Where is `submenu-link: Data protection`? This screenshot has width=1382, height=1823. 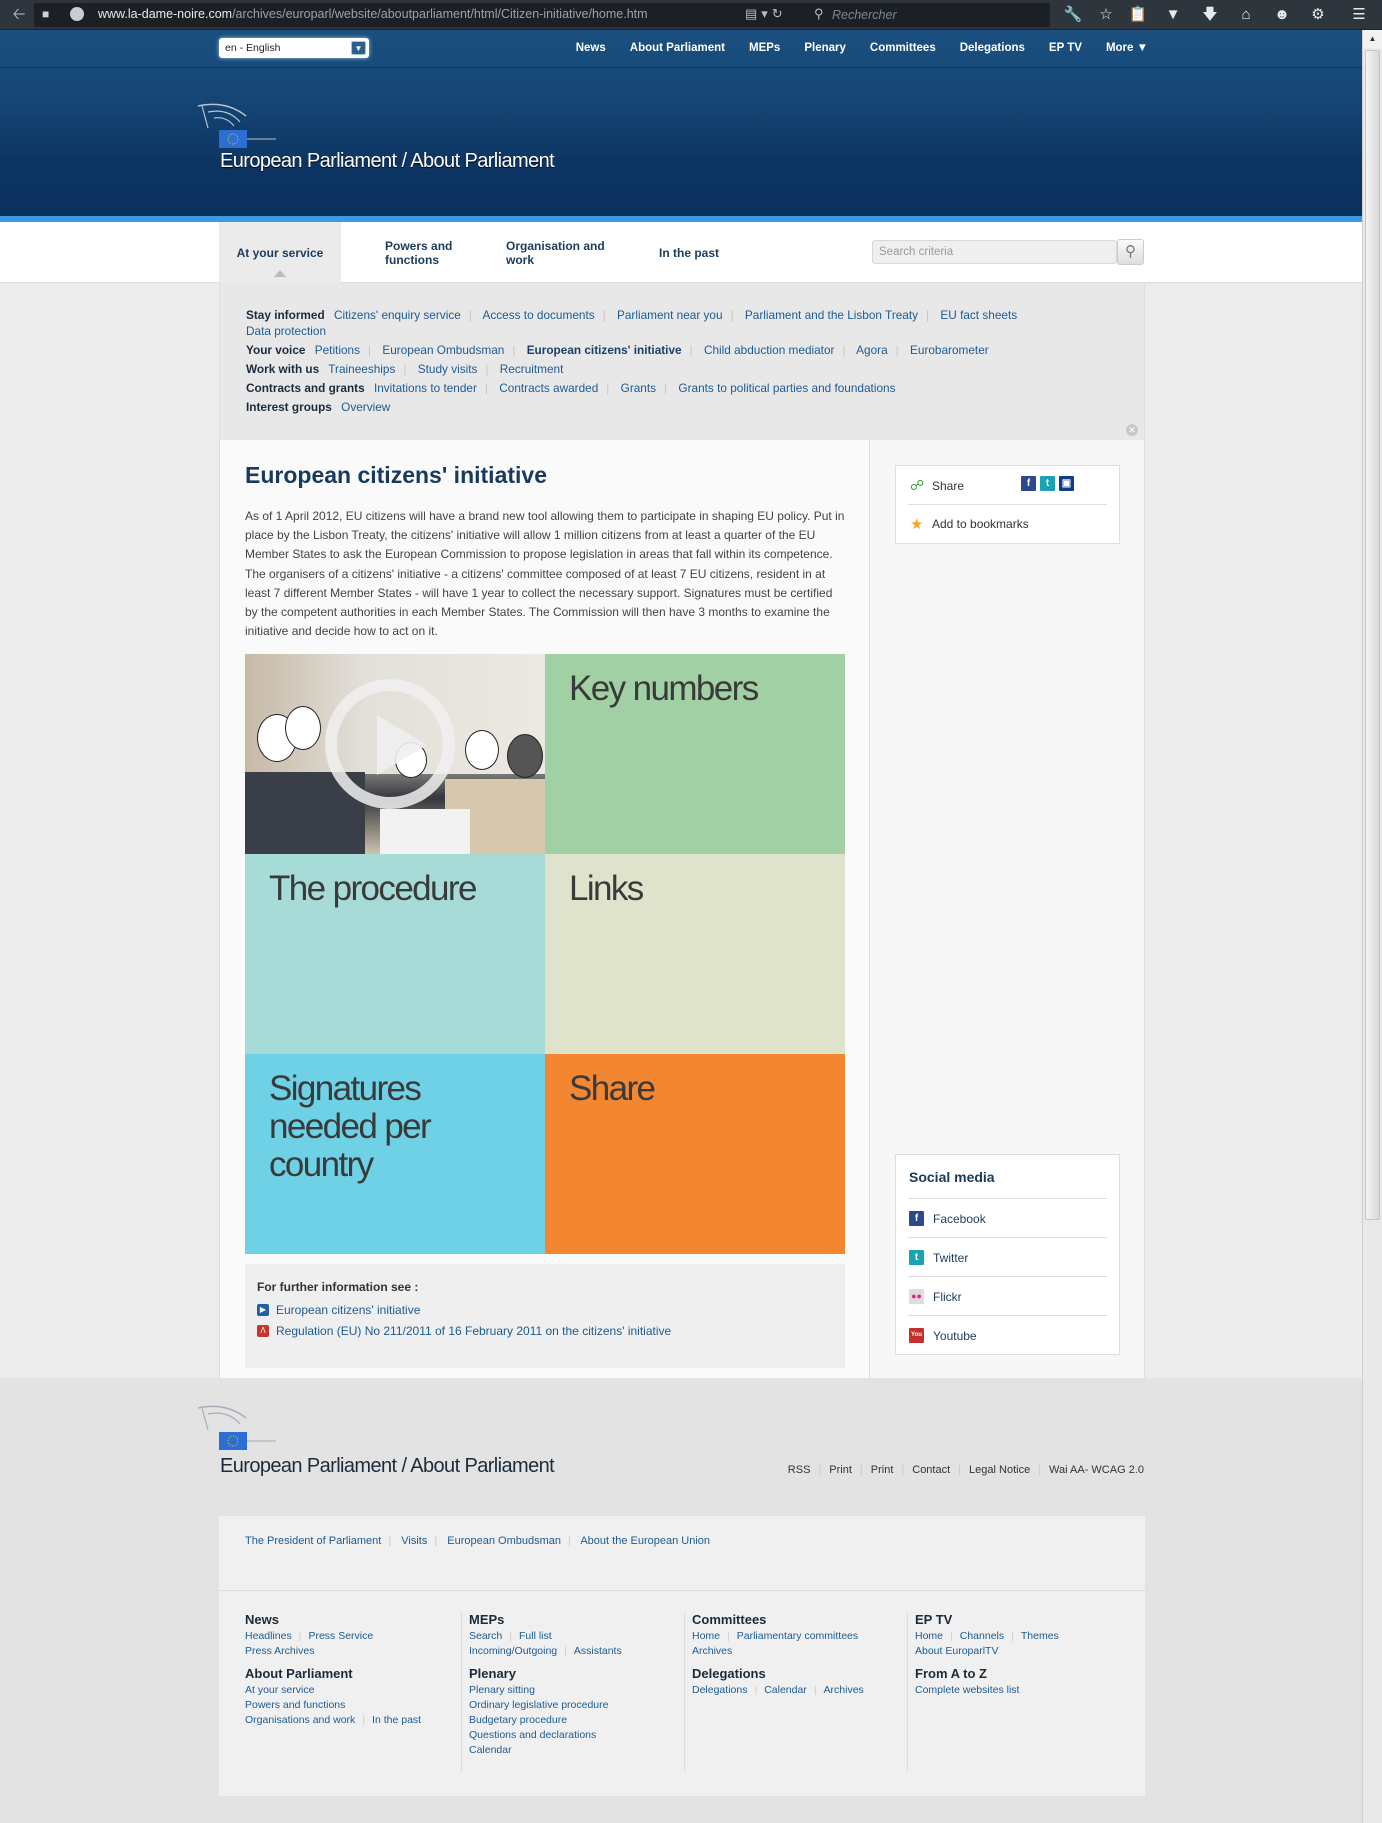
submenu-link: Data protection is located at coordinates (286, 331).